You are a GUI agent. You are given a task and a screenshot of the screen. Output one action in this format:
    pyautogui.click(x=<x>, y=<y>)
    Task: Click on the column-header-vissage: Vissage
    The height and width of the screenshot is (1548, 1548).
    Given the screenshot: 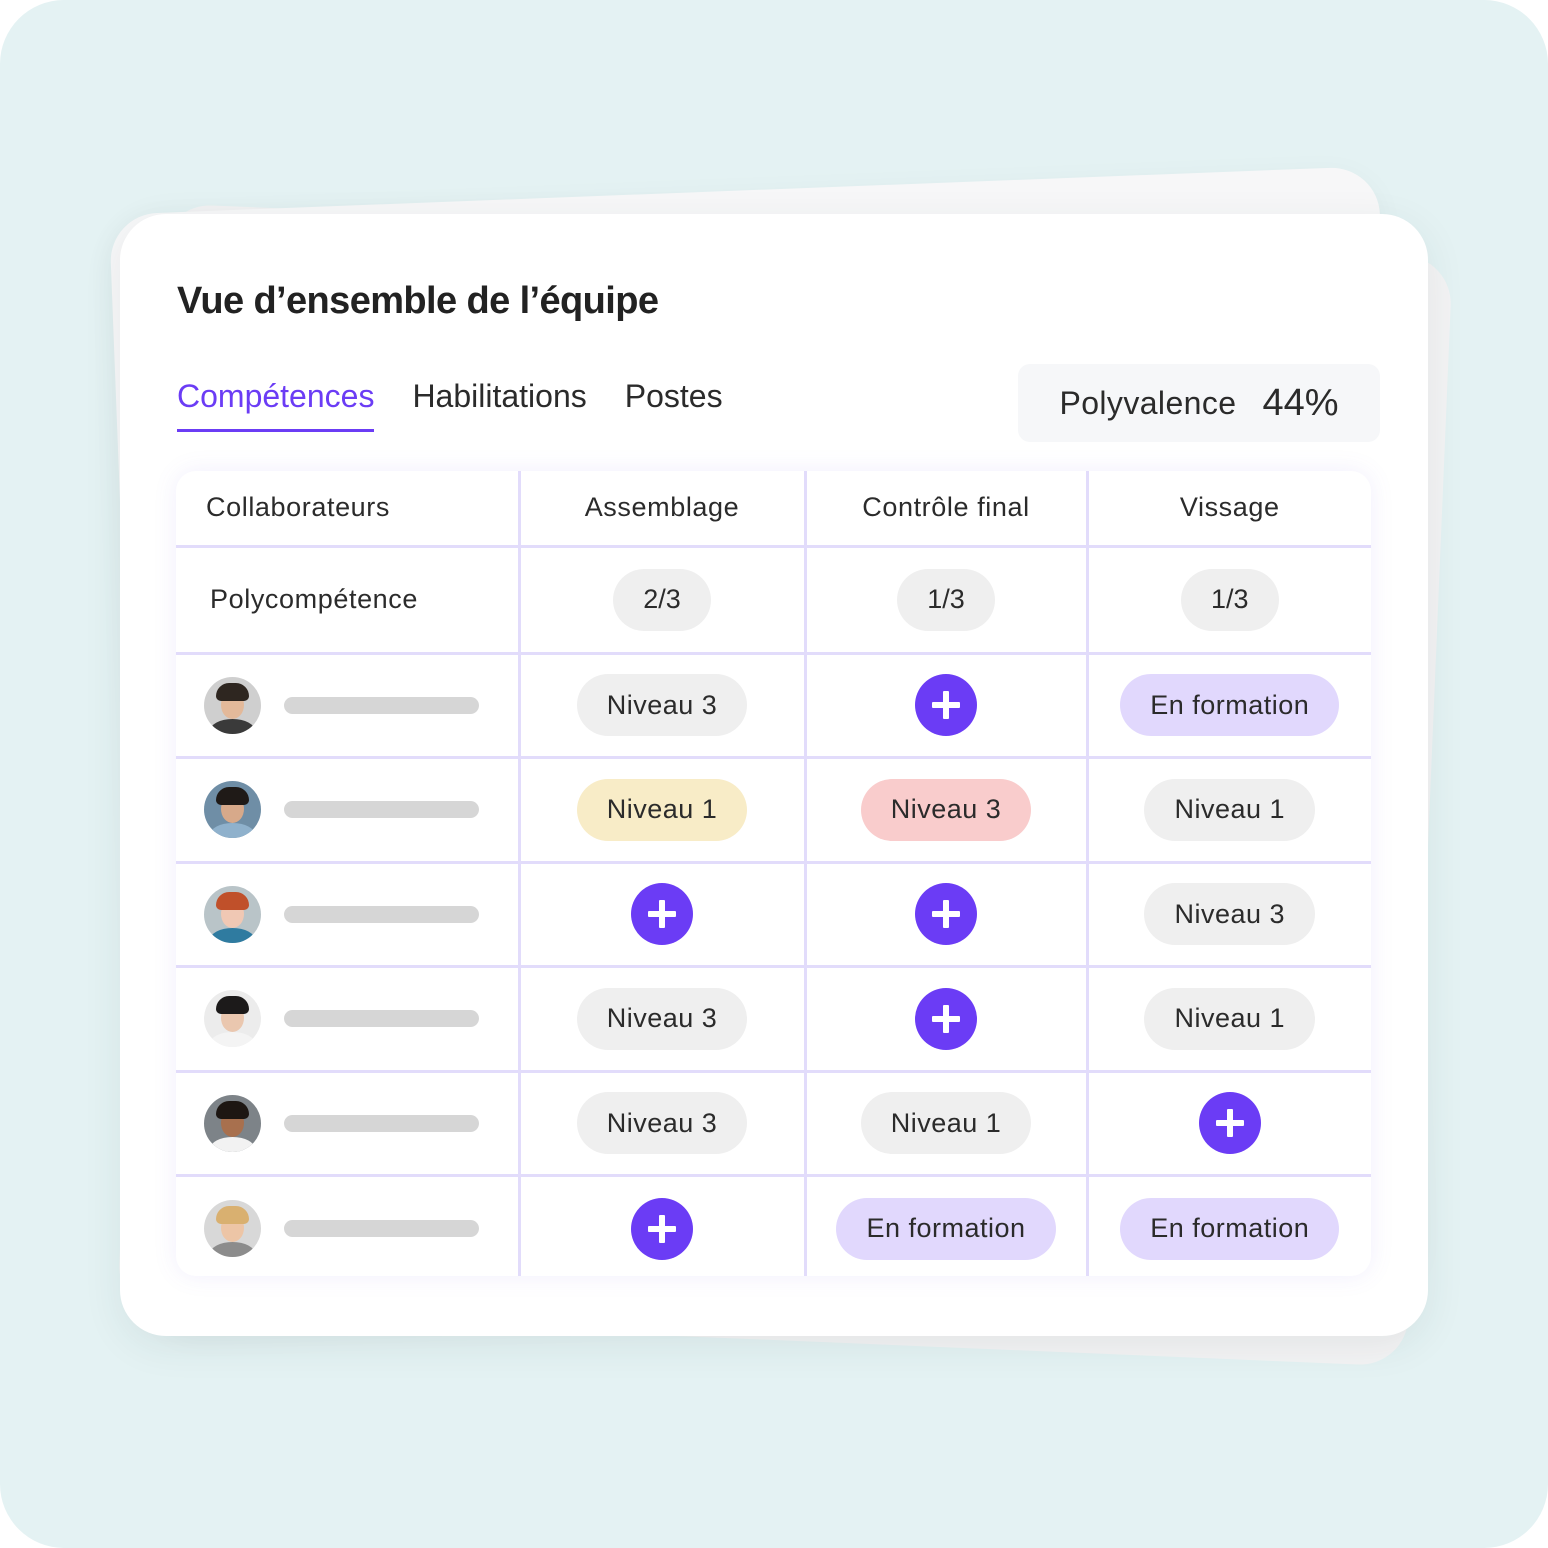 What is the action you would take?
    pyautogui.click(x=1229, y=509)
    